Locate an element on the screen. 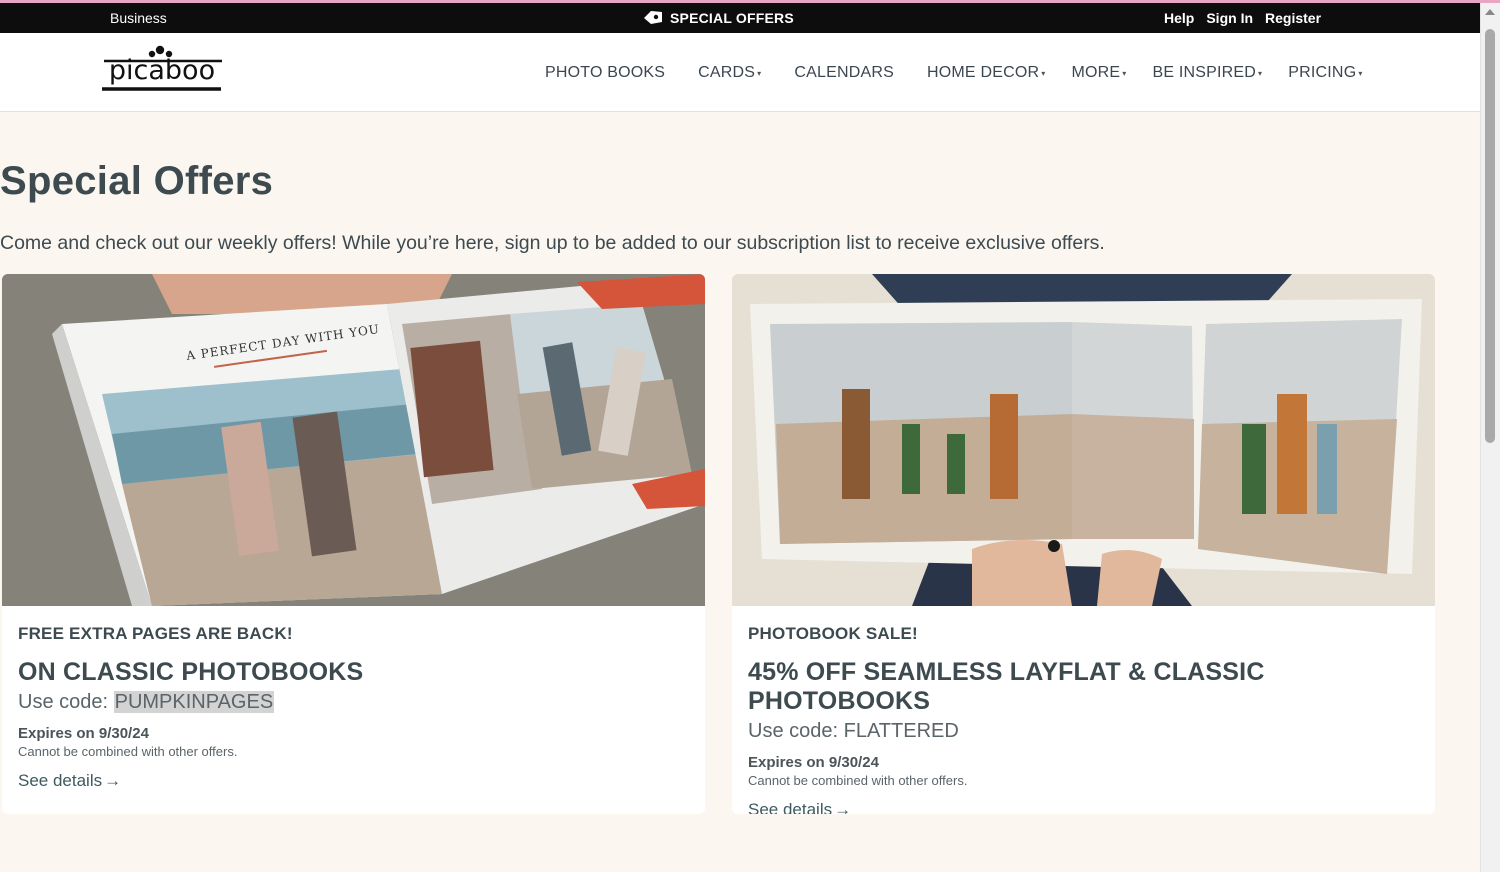  page-scrollbar is located at coordinates (1490, 437).